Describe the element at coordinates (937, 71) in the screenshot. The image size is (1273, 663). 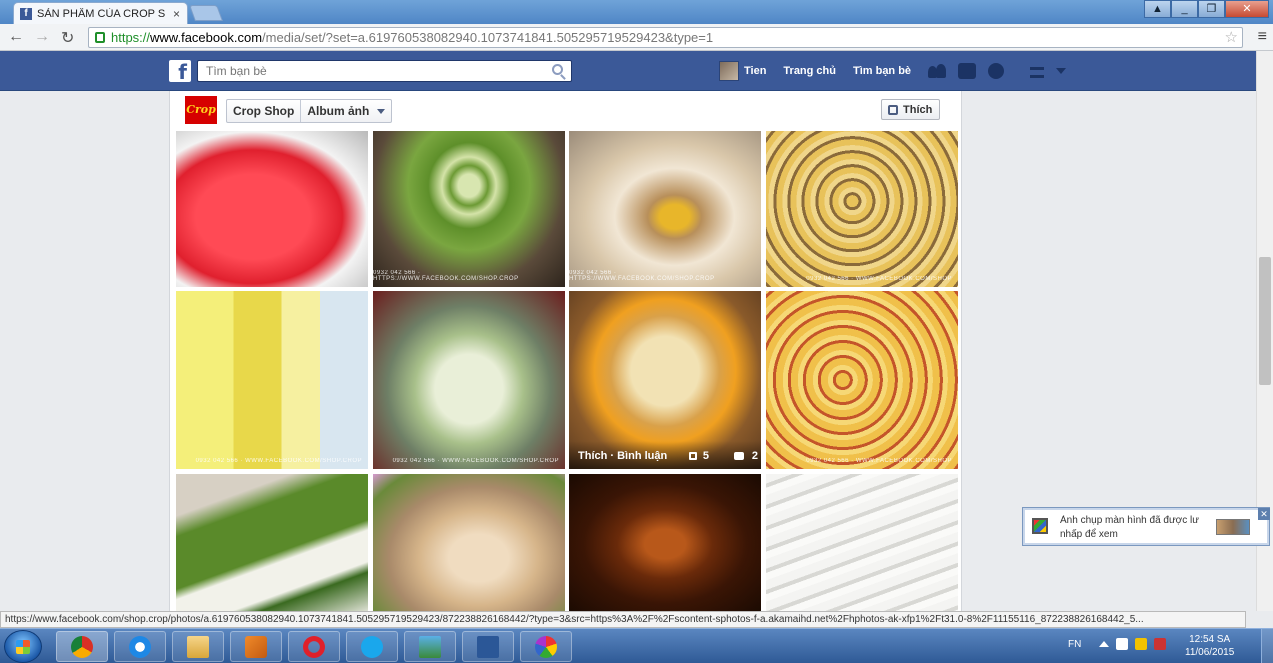
I see `friend-requests-icon` at that location.